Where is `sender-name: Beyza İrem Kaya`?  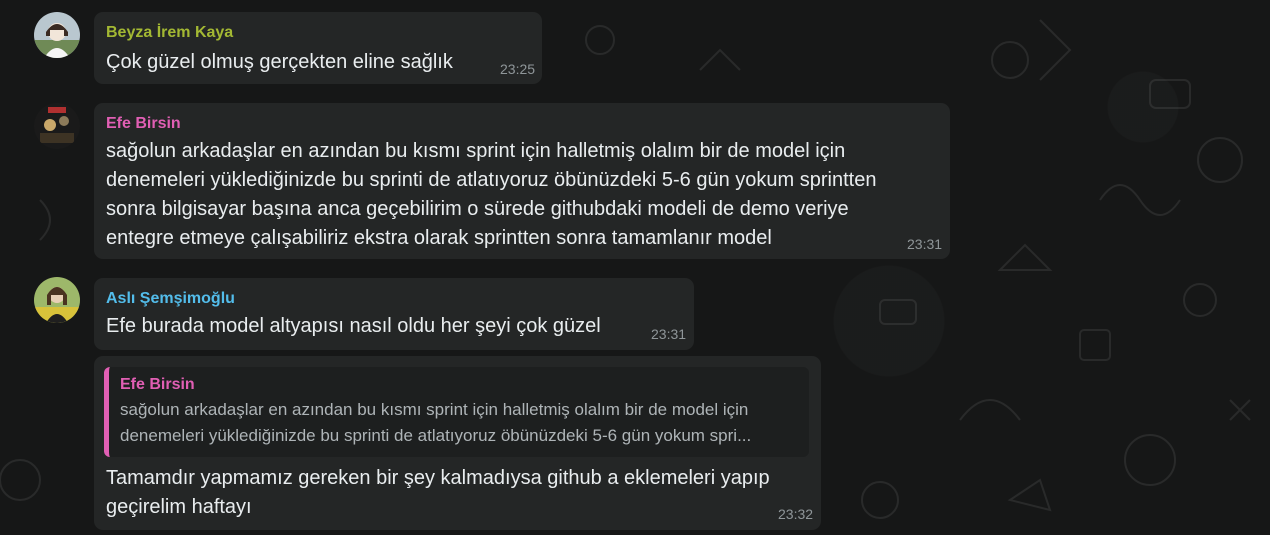
sender-name: Beyza İrem Kaya is located at coordinates (169, 33).